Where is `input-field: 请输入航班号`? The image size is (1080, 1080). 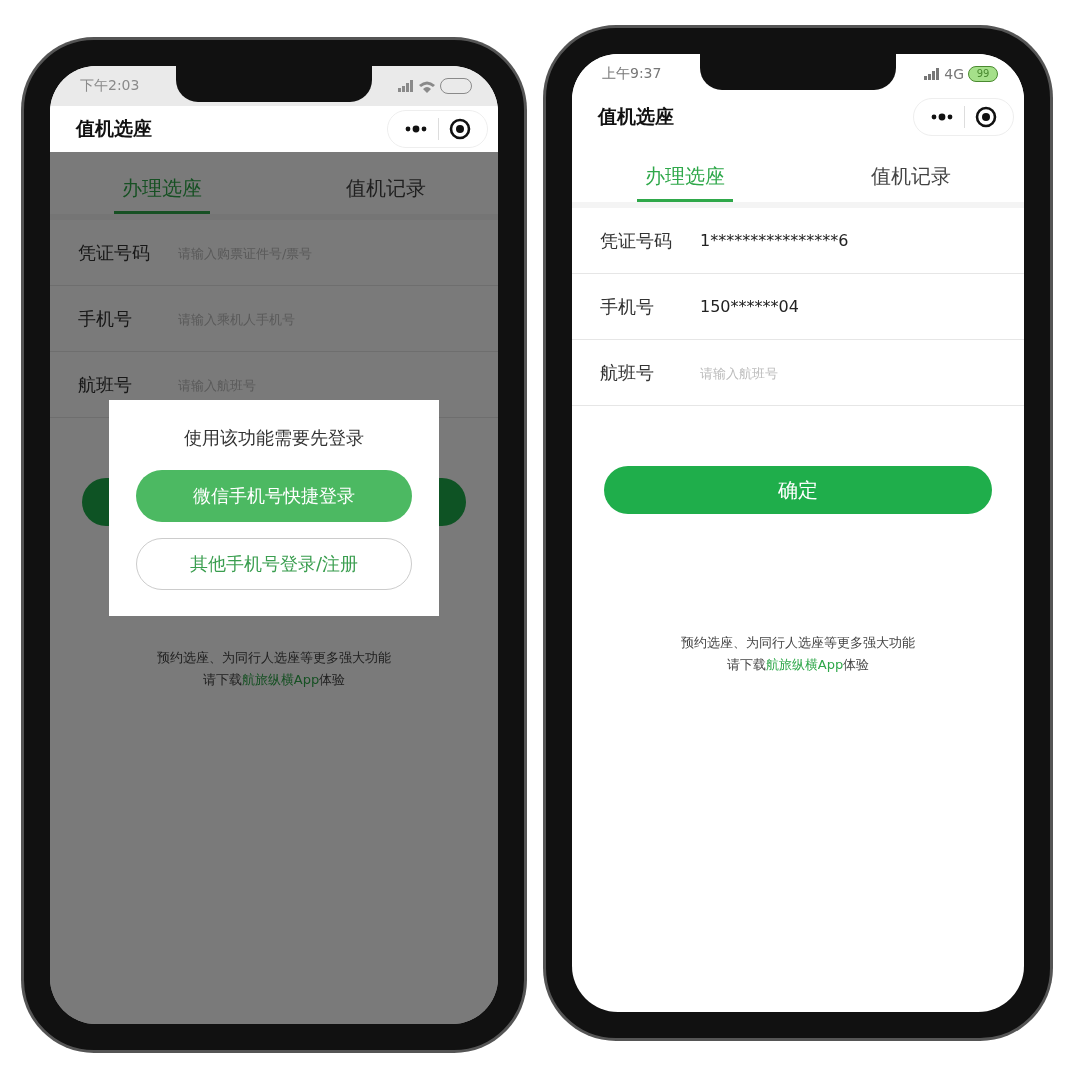
input-field: 请输入航班号 is located at coordinates (861, 372).